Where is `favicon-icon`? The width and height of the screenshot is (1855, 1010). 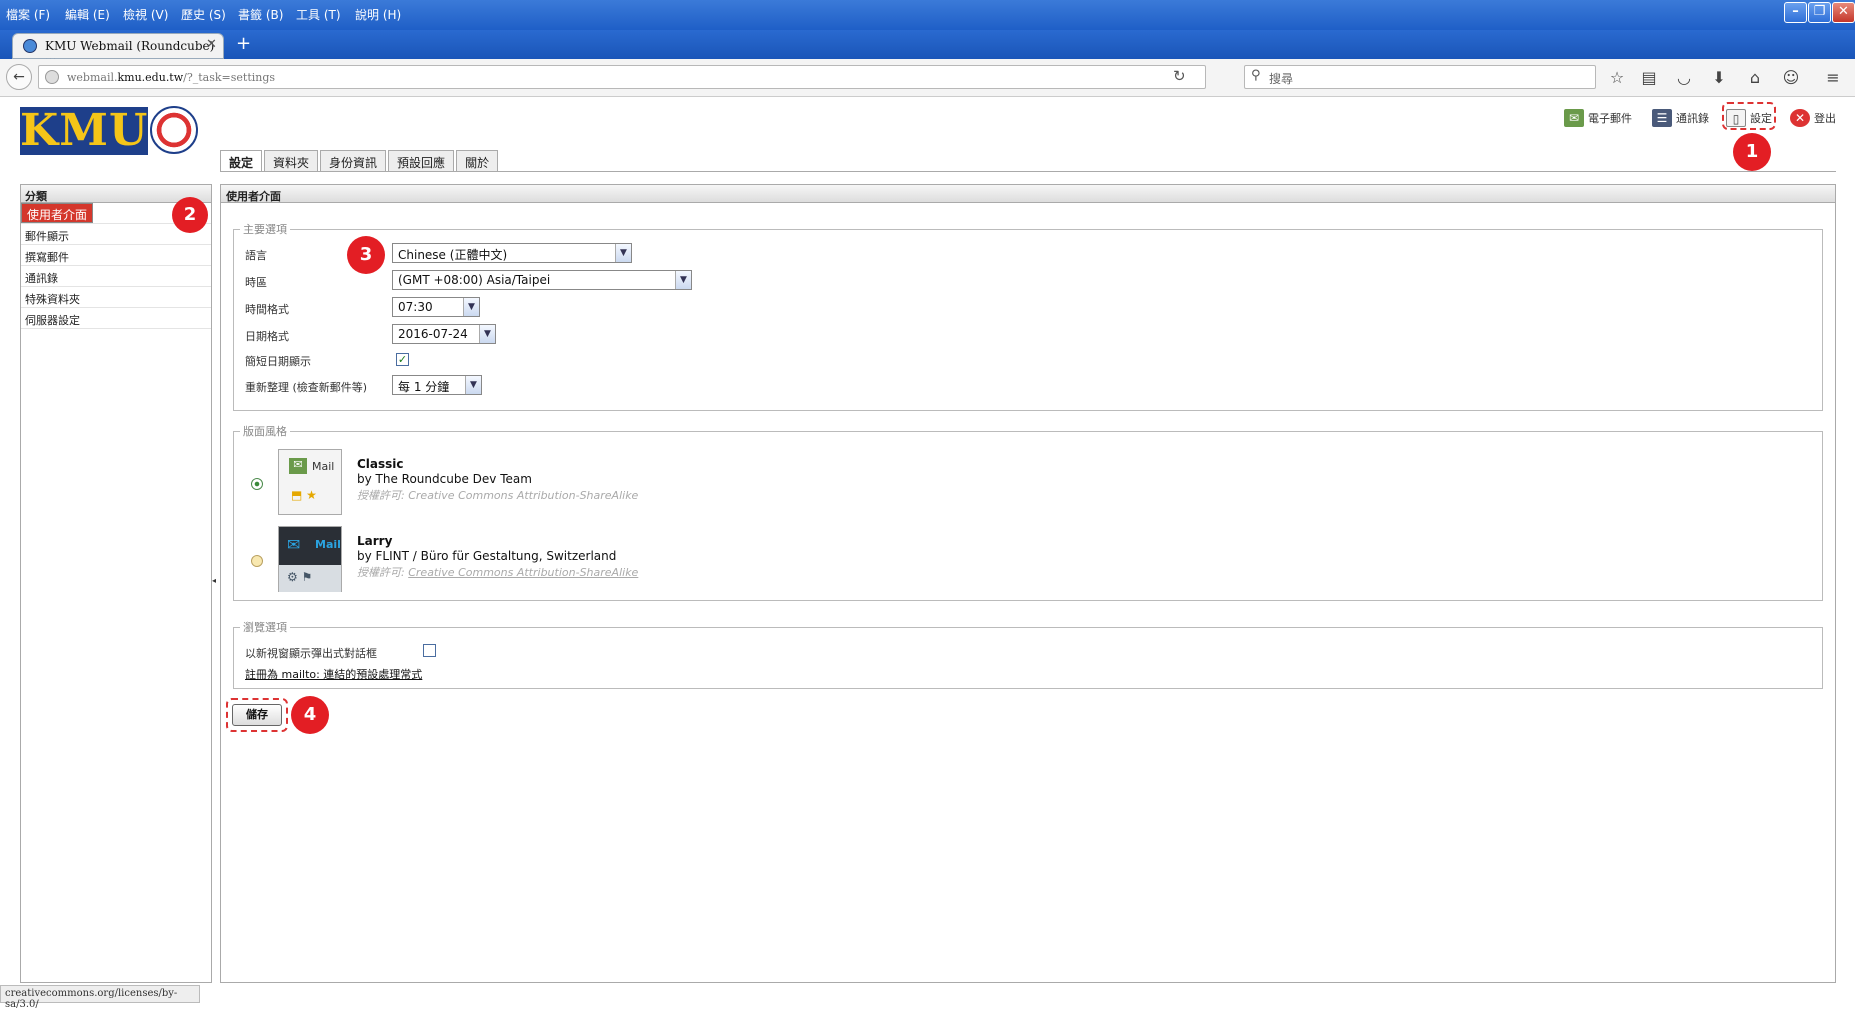
favicon-icon is located at coordinates (30, 46).